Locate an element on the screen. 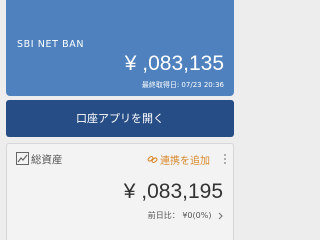  total-assets-title: 総資産 is located at coordinates (47, 160).